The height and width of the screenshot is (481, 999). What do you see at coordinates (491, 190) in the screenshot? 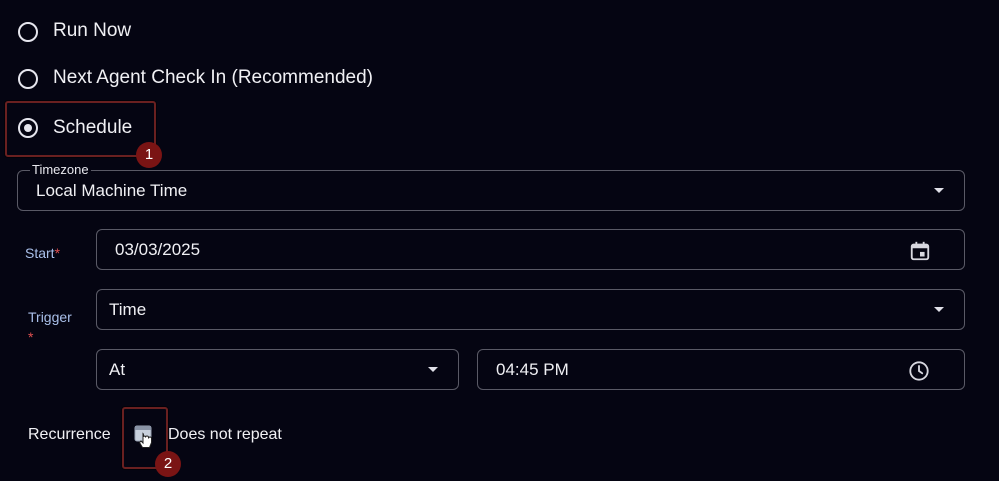
I see `timezone-select: Local Machine Time` at bounding box center [491, 190].